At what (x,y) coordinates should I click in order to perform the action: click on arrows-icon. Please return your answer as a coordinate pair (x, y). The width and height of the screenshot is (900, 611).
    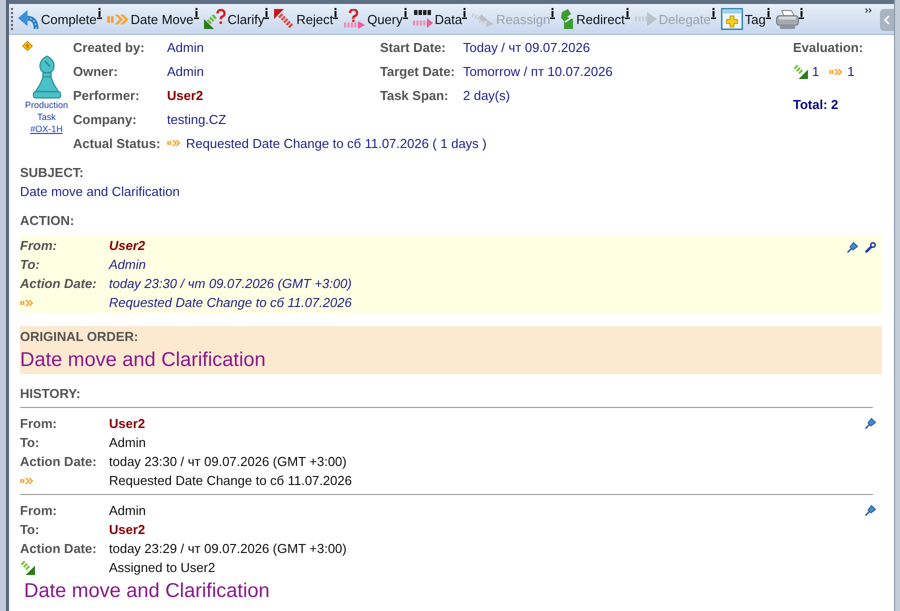
    Looking at the image, I should click on (483, 19).